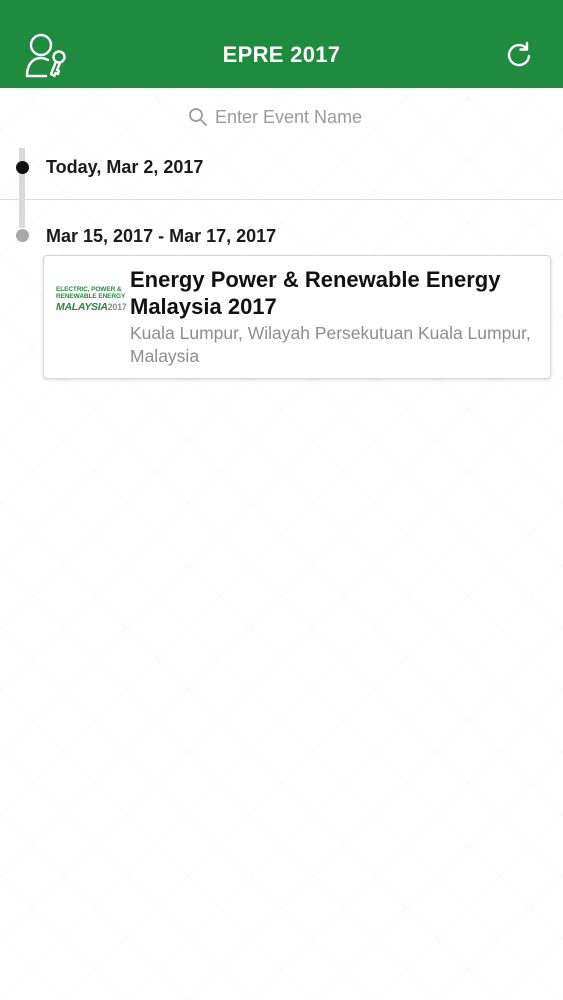 This screenshot has width=563, height=1000. What do you see at coordinates (22, 188) in the screenshot?
I see `timeline-line` at bounding box center [22, 188].